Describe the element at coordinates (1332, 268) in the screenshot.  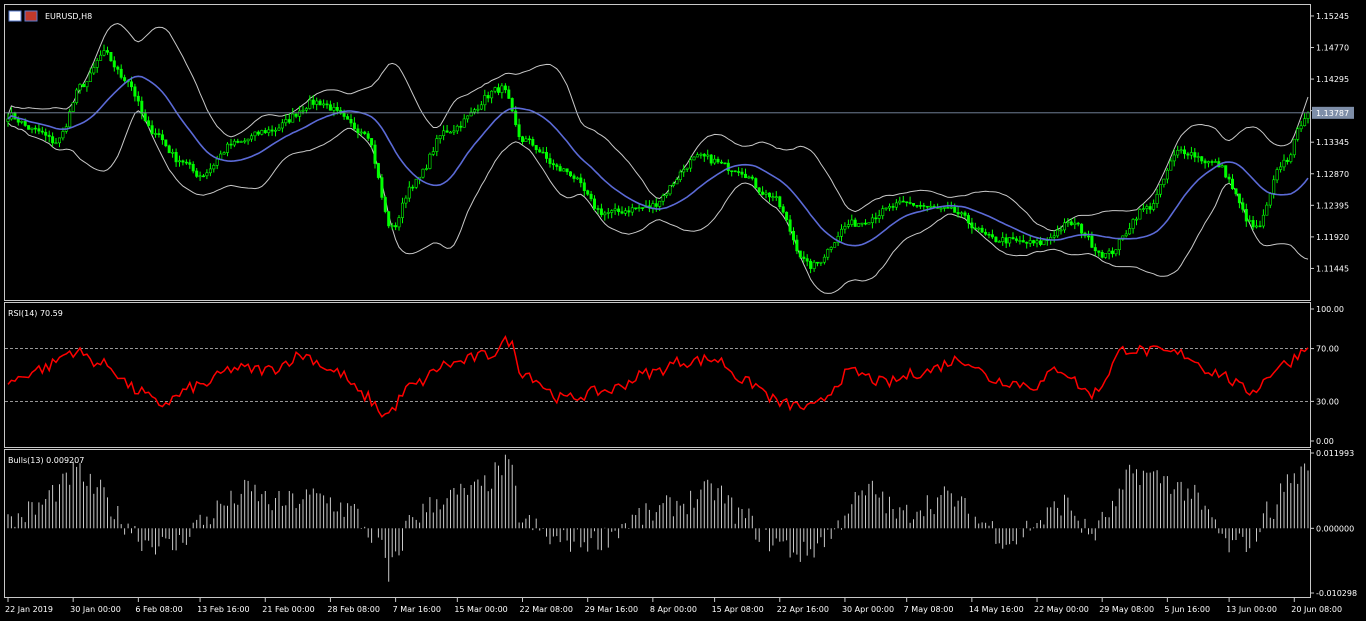
I see `price-y-tick-label: 1.11445` at that location.